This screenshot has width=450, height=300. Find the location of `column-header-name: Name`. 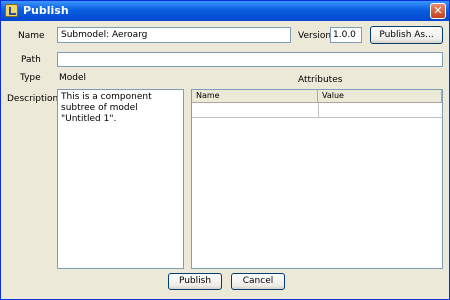

column-header-name: Name is located at coordinates (255, 96).